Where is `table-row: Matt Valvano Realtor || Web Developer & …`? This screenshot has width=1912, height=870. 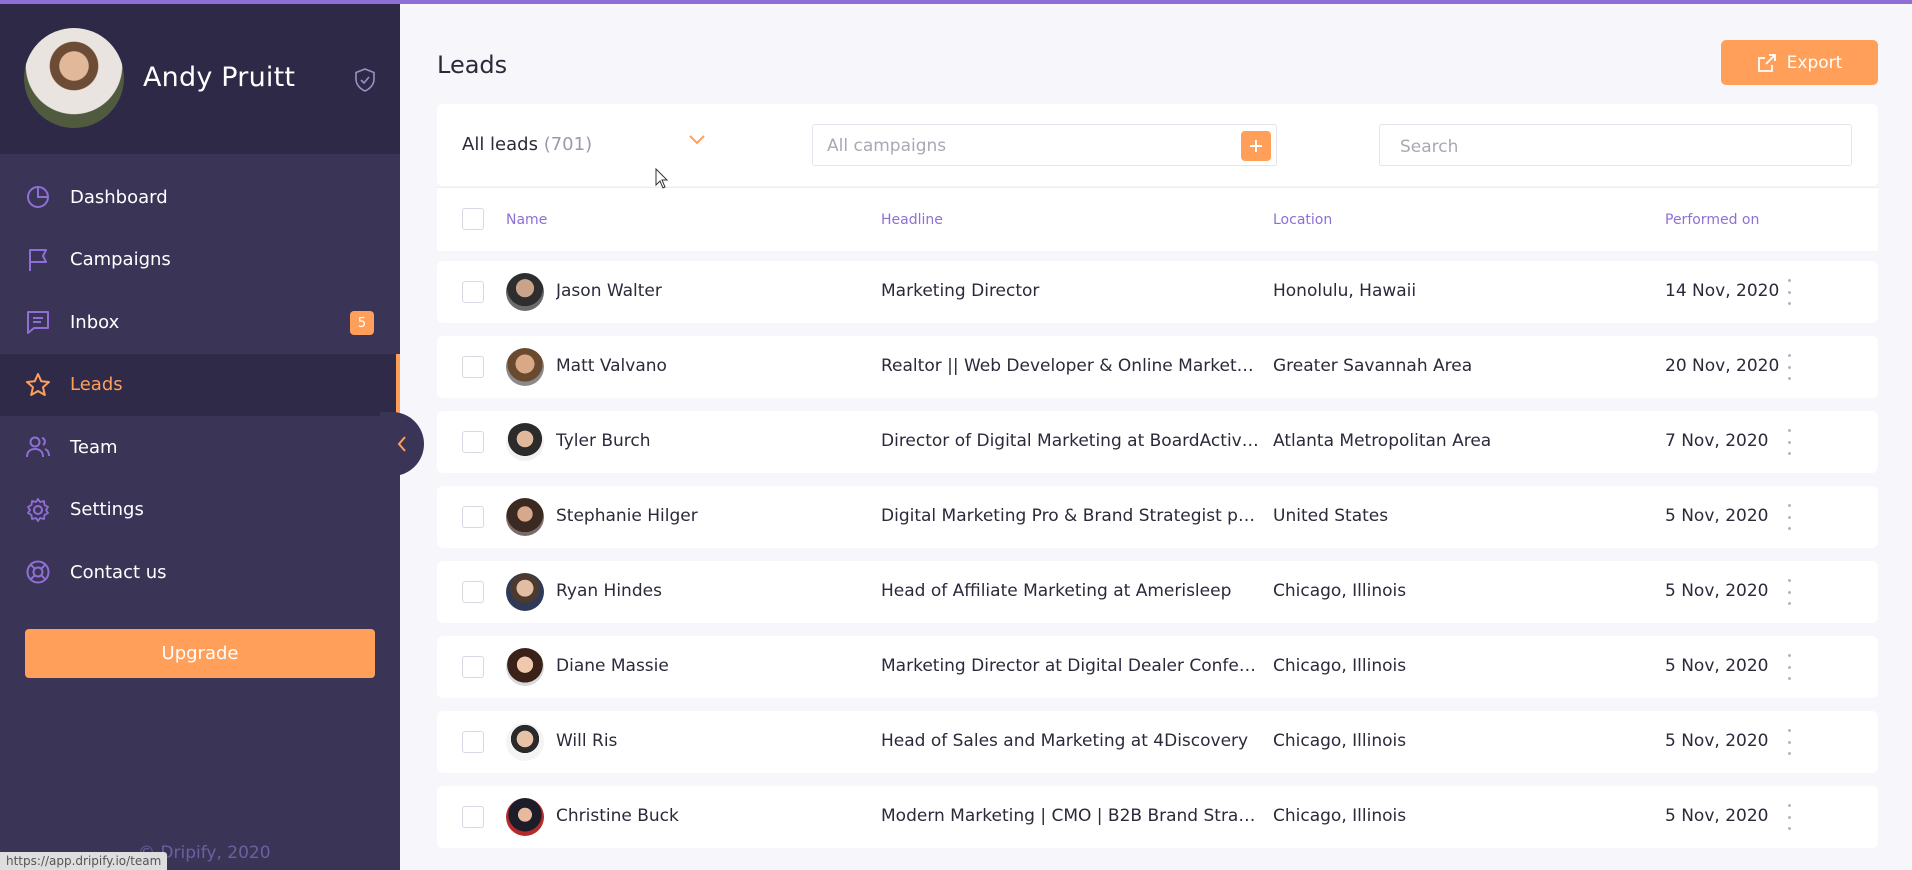
table-row: Matt Valvano Realtor || Web Developer & … is located at coordinates (1157, 367).